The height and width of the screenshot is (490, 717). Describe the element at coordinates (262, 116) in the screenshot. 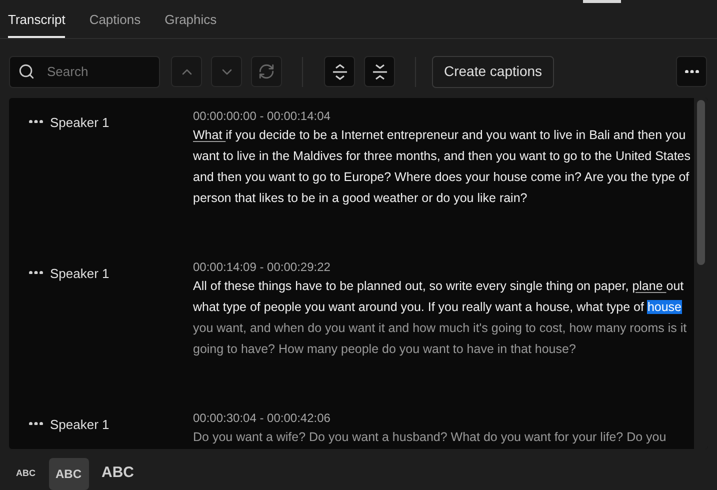

I see `timestamp: 00:00:00:00 - 00:00:14:04` at that location.